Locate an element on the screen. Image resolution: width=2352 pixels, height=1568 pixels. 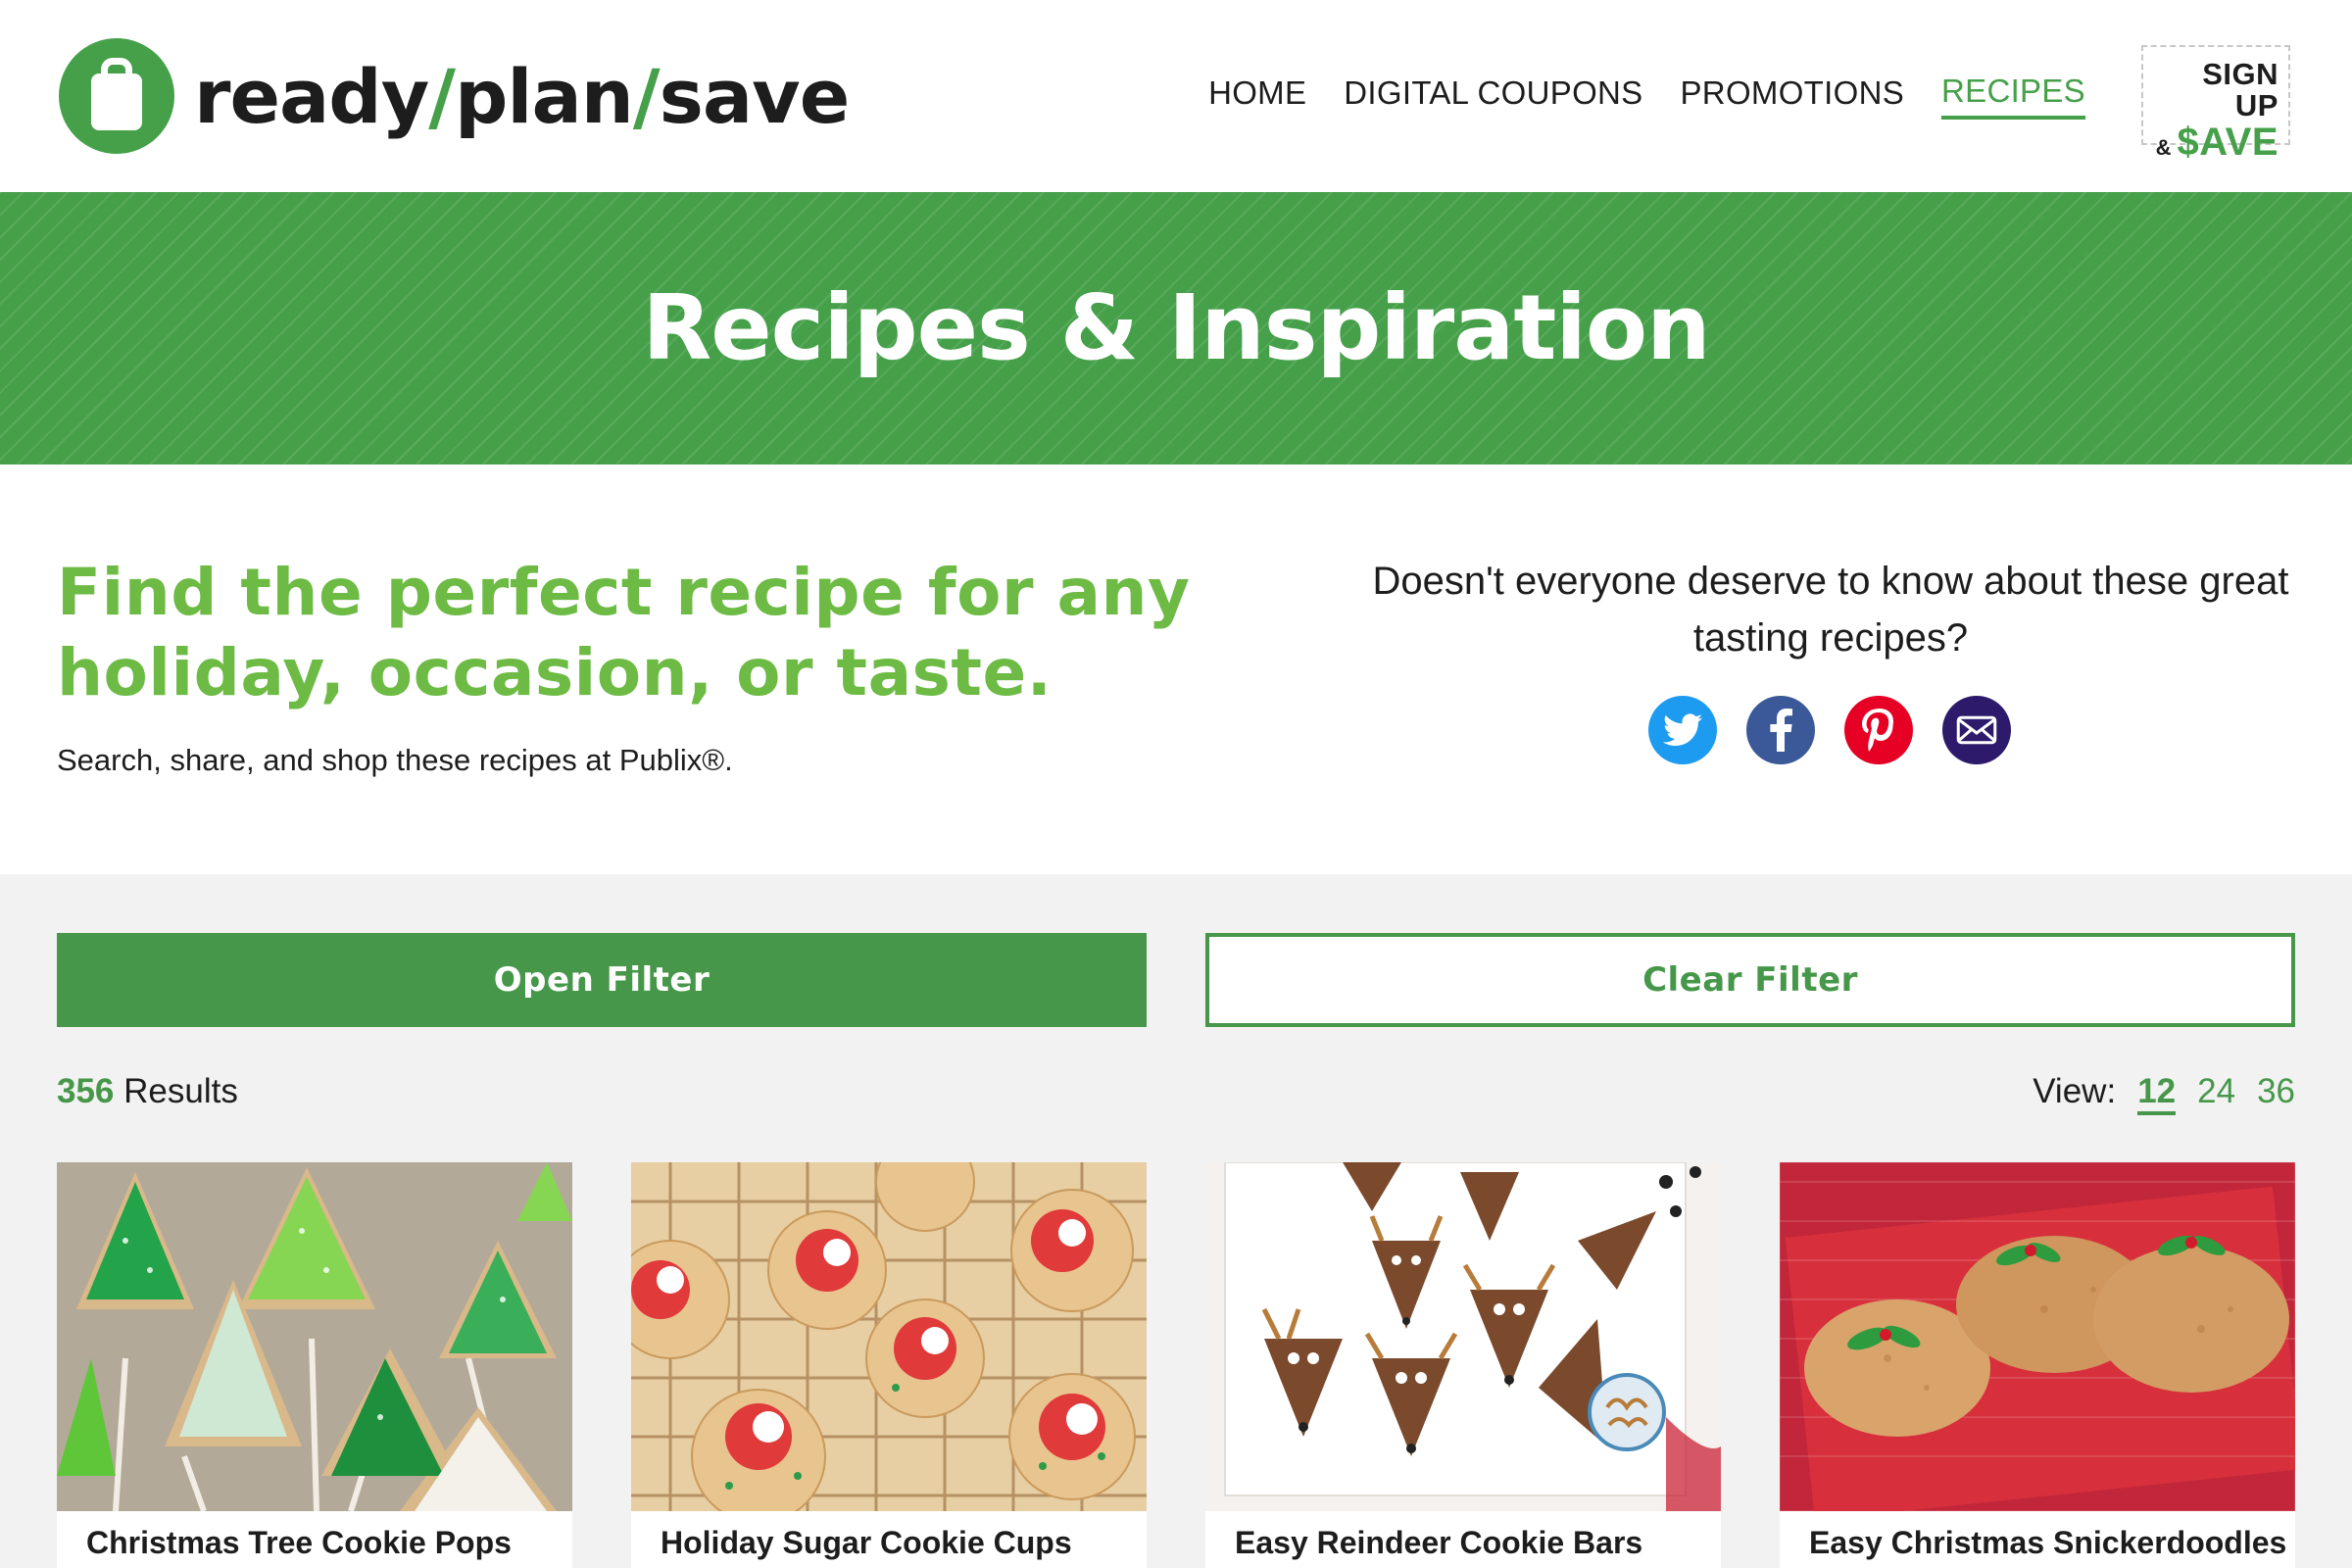
view-label: View: is located at coordinates (2075, 1091).